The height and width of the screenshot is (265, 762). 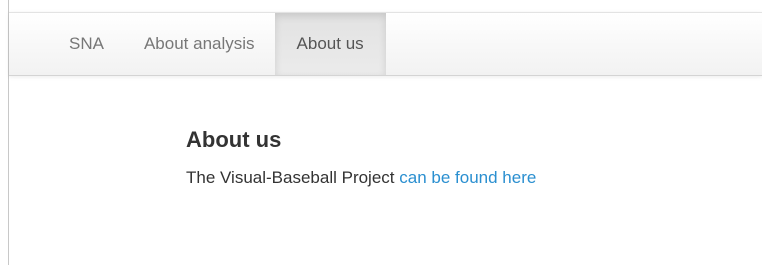 I want to click on nav-item-about-us: About us, so click(x=330, y=44).